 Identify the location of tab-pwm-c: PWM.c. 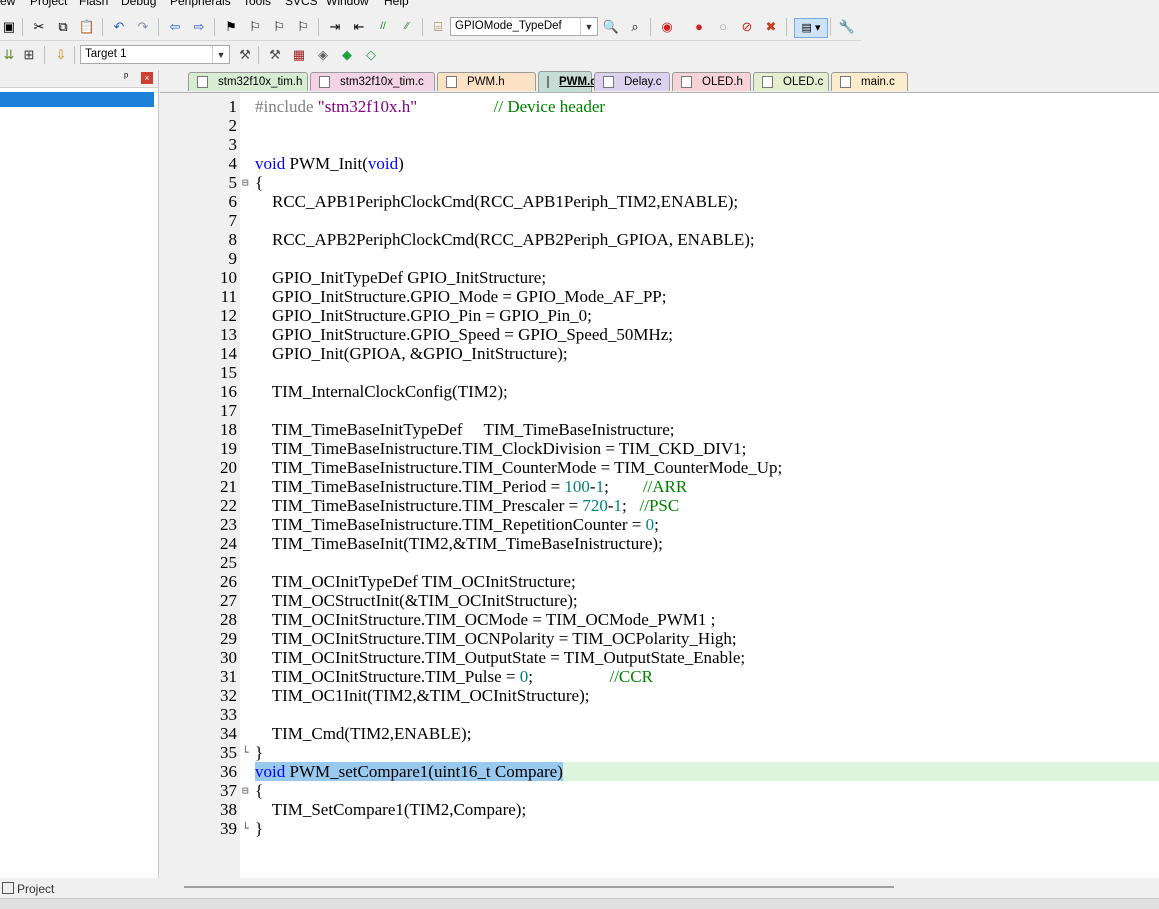
(567, 81).